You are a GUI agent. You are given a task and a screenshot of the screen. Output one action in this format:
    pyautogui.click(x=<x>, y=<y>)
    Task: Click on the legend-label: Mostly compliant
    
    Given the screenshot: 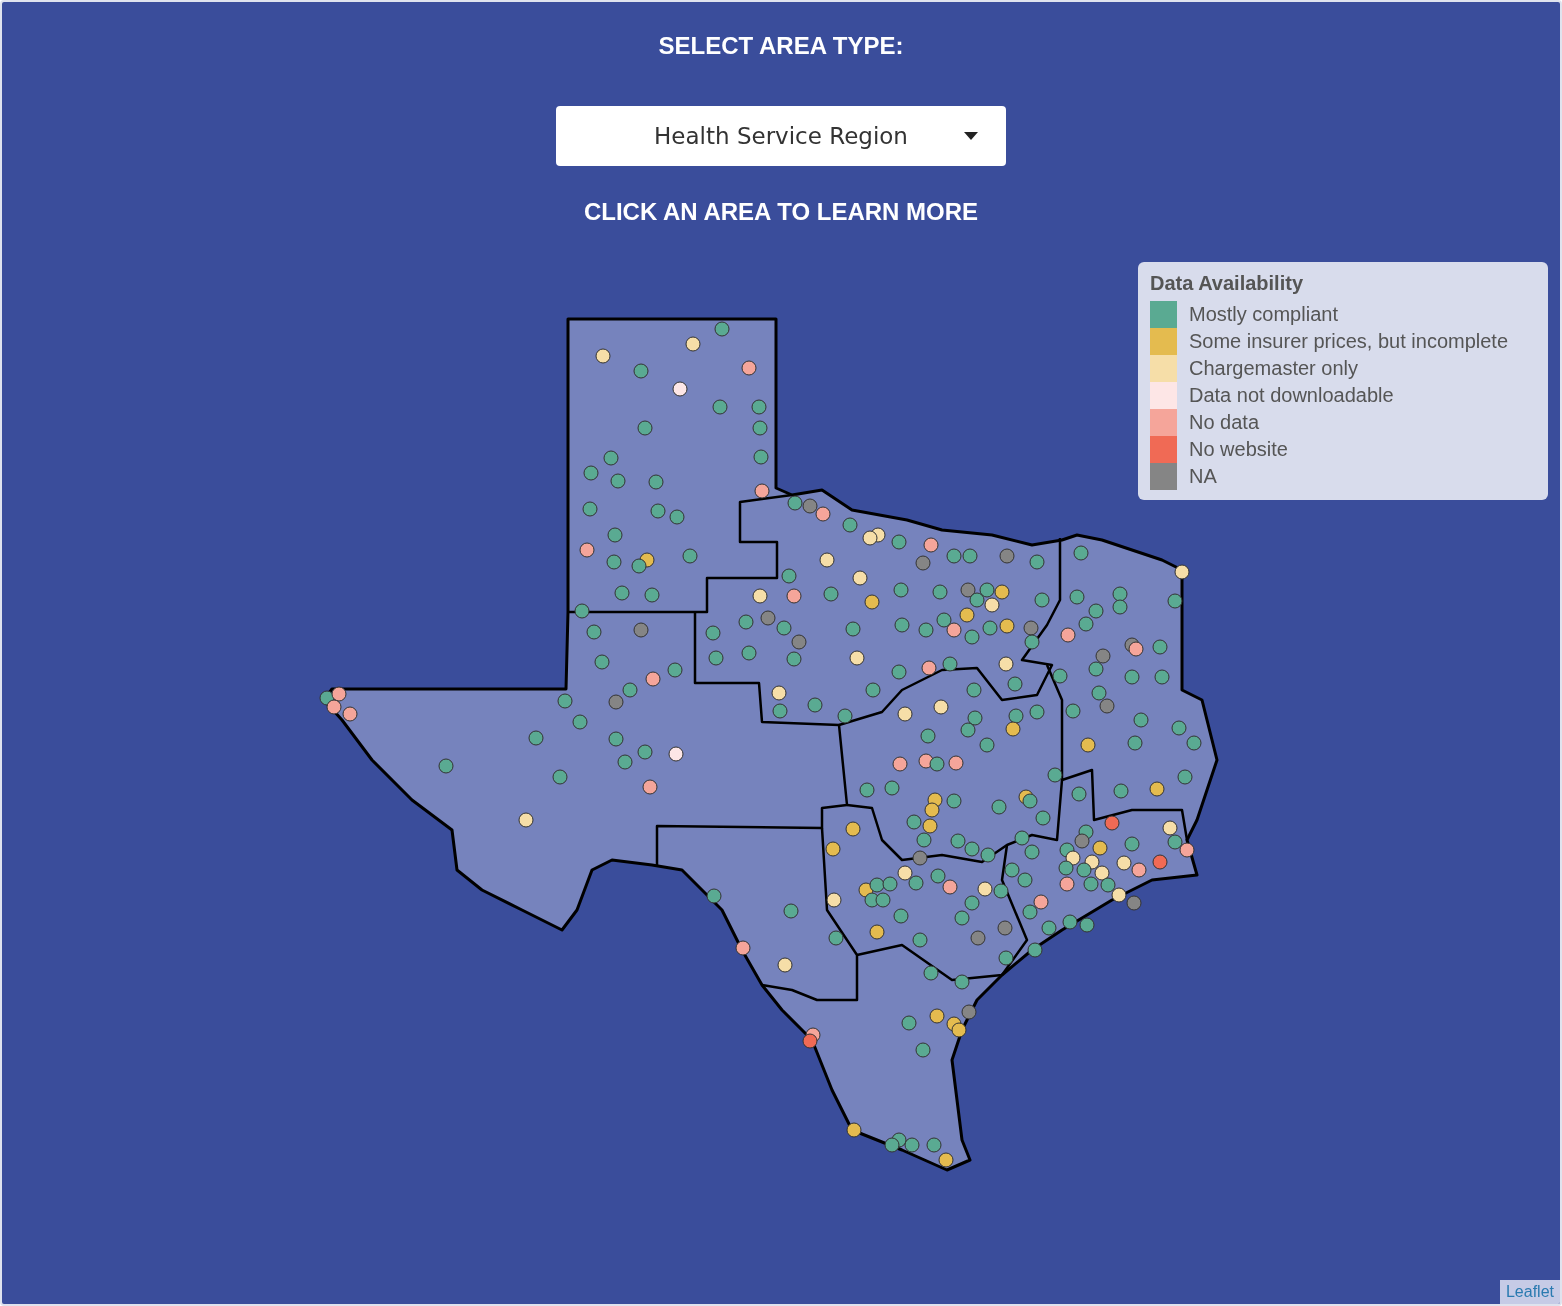 What is the action you would take?
    pyautogui.click(x=1263, y=314)
    